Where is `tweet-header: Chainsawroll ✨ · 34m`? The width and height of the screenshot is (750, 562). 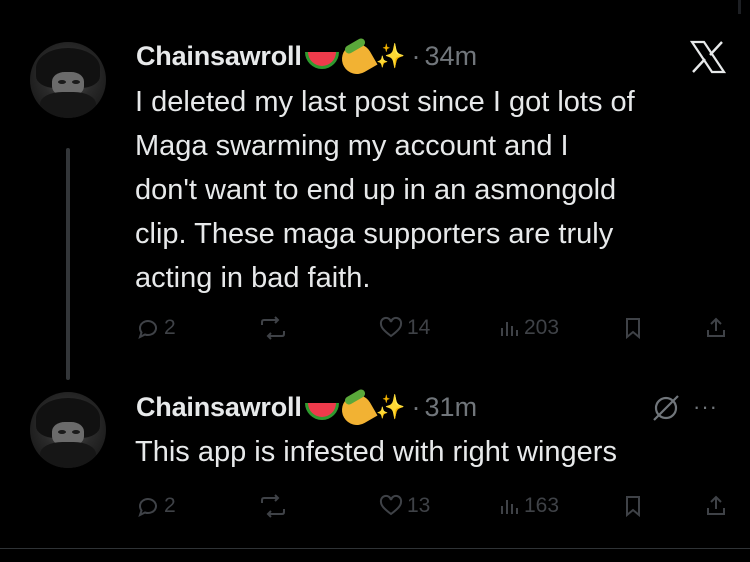
tweet-header: Chainsawroll ✨ · 34m is located at coordinates (307, 58).